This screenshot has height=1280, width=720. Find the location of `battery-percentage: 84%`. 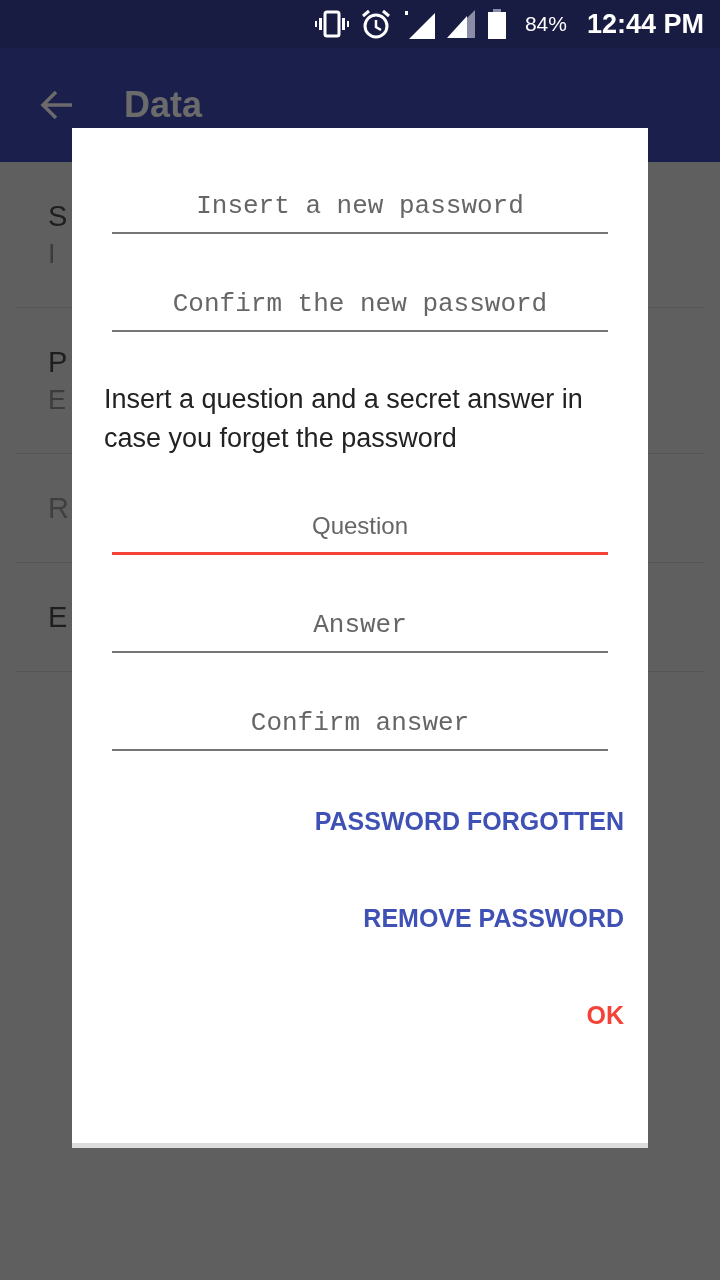

battery-percentage: 84% is located at coordinates (545, 24).